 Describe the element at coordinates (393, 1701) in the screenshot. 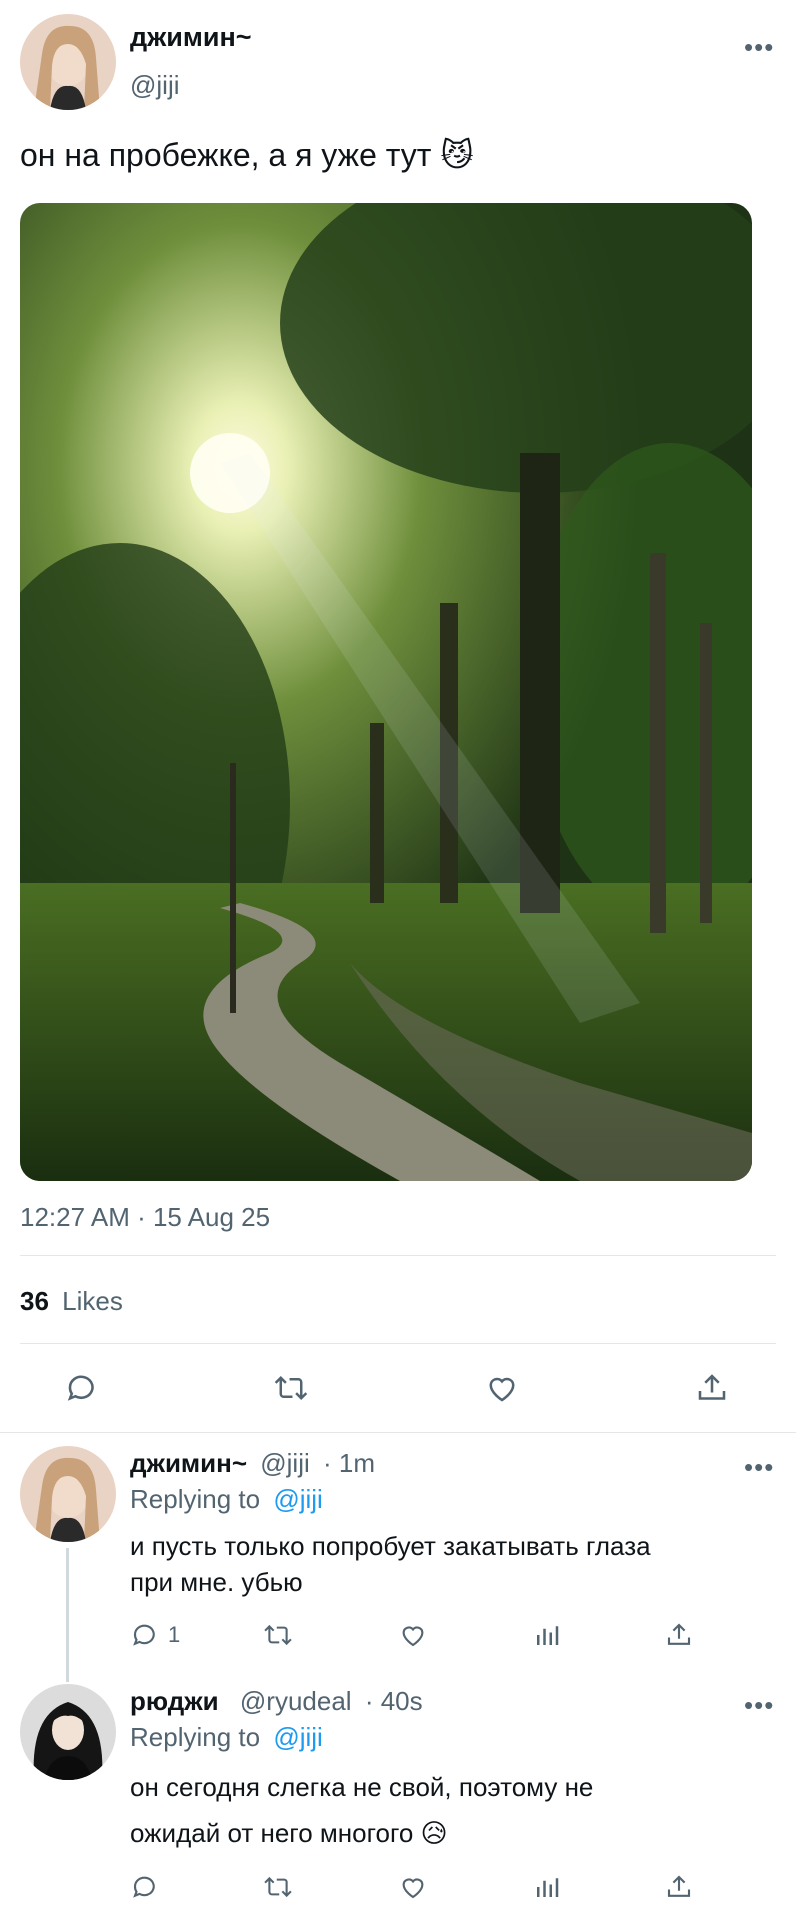

I see `reply-time: · 40s` at that location.